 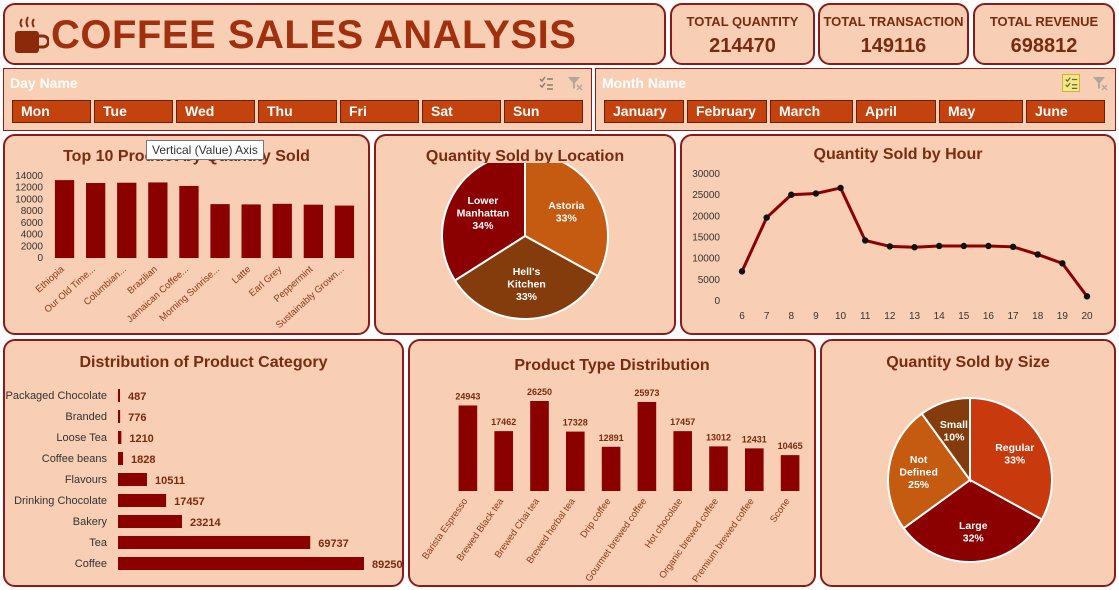 What do you see at coordinates (51, 111) in the screenshot?
I see `slicer-item-mon: Mon` at bounding box center [51, 111].